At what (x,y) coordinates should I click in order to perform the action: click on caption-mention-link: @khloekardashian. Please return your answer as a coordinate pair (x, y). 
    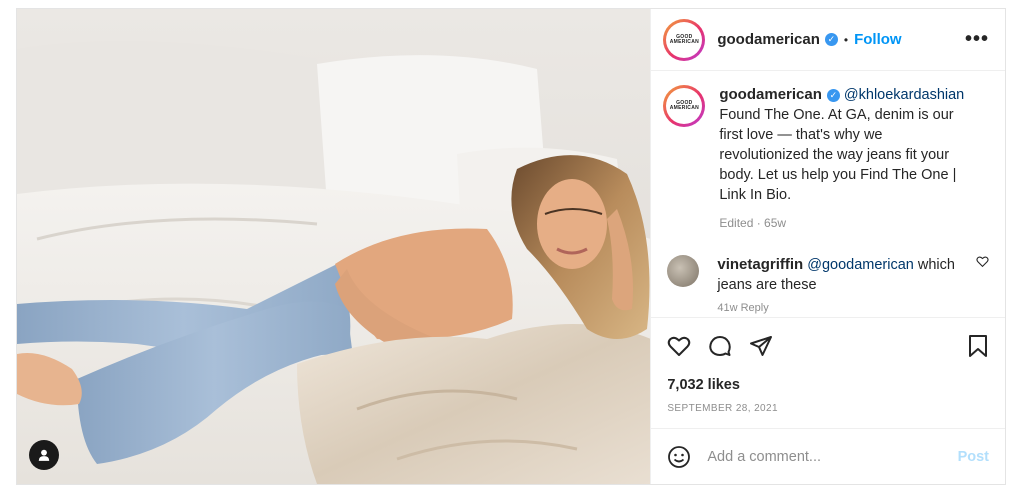
    Looking at the image, I should click on (904, 95).